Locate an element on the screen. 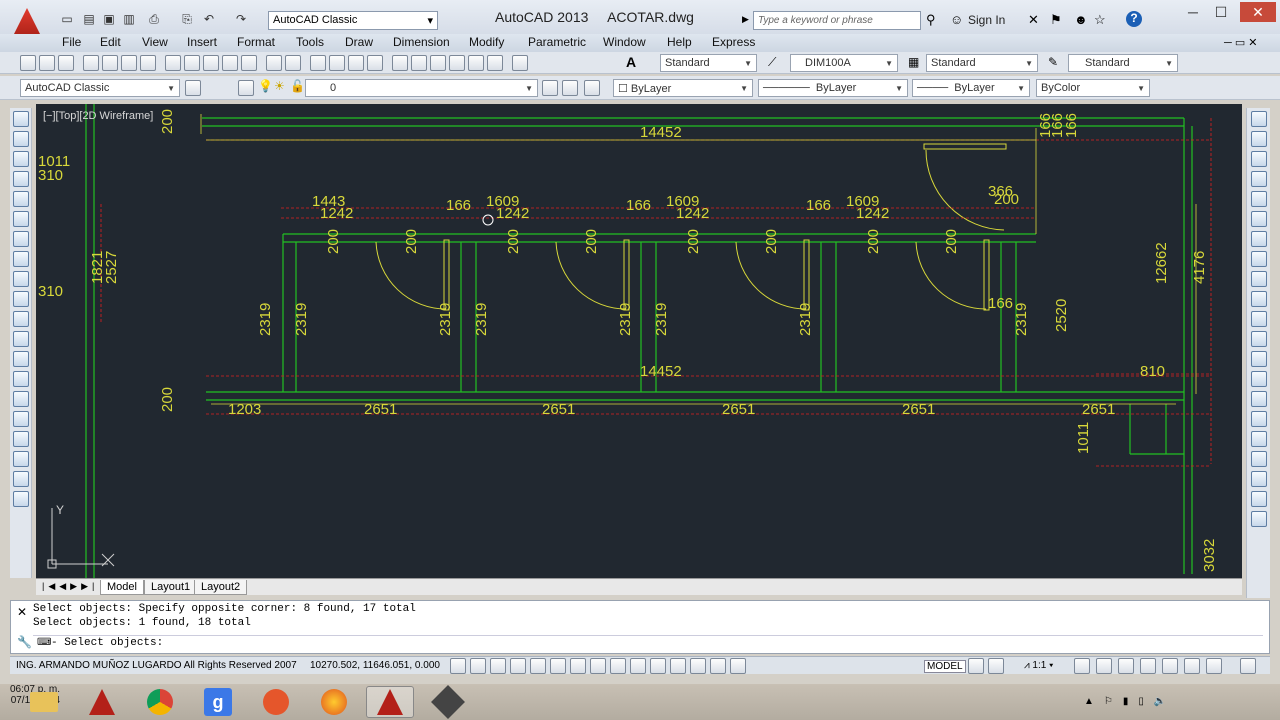  sc-icon is located at coordinates (718, 666).